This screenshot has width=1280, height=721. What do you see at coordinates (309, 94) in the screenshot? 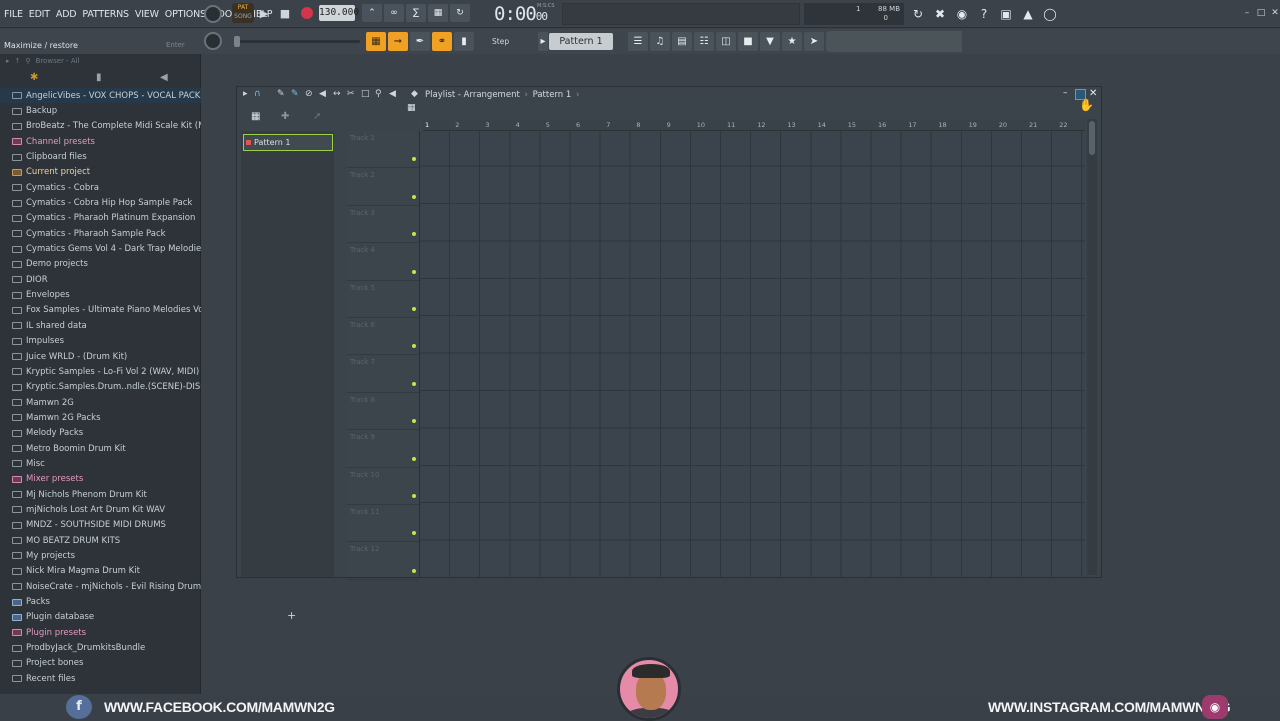
I see `delete-tool-icon: ⊘` at bounding box center [309, 94].